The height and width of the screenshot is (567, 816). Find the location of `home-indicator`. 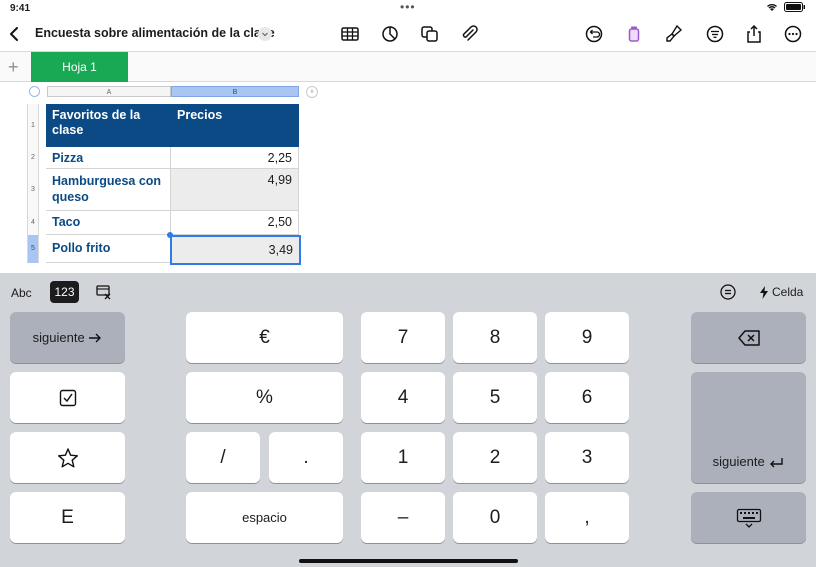

home-indicator is located at coordinates (408, 561).